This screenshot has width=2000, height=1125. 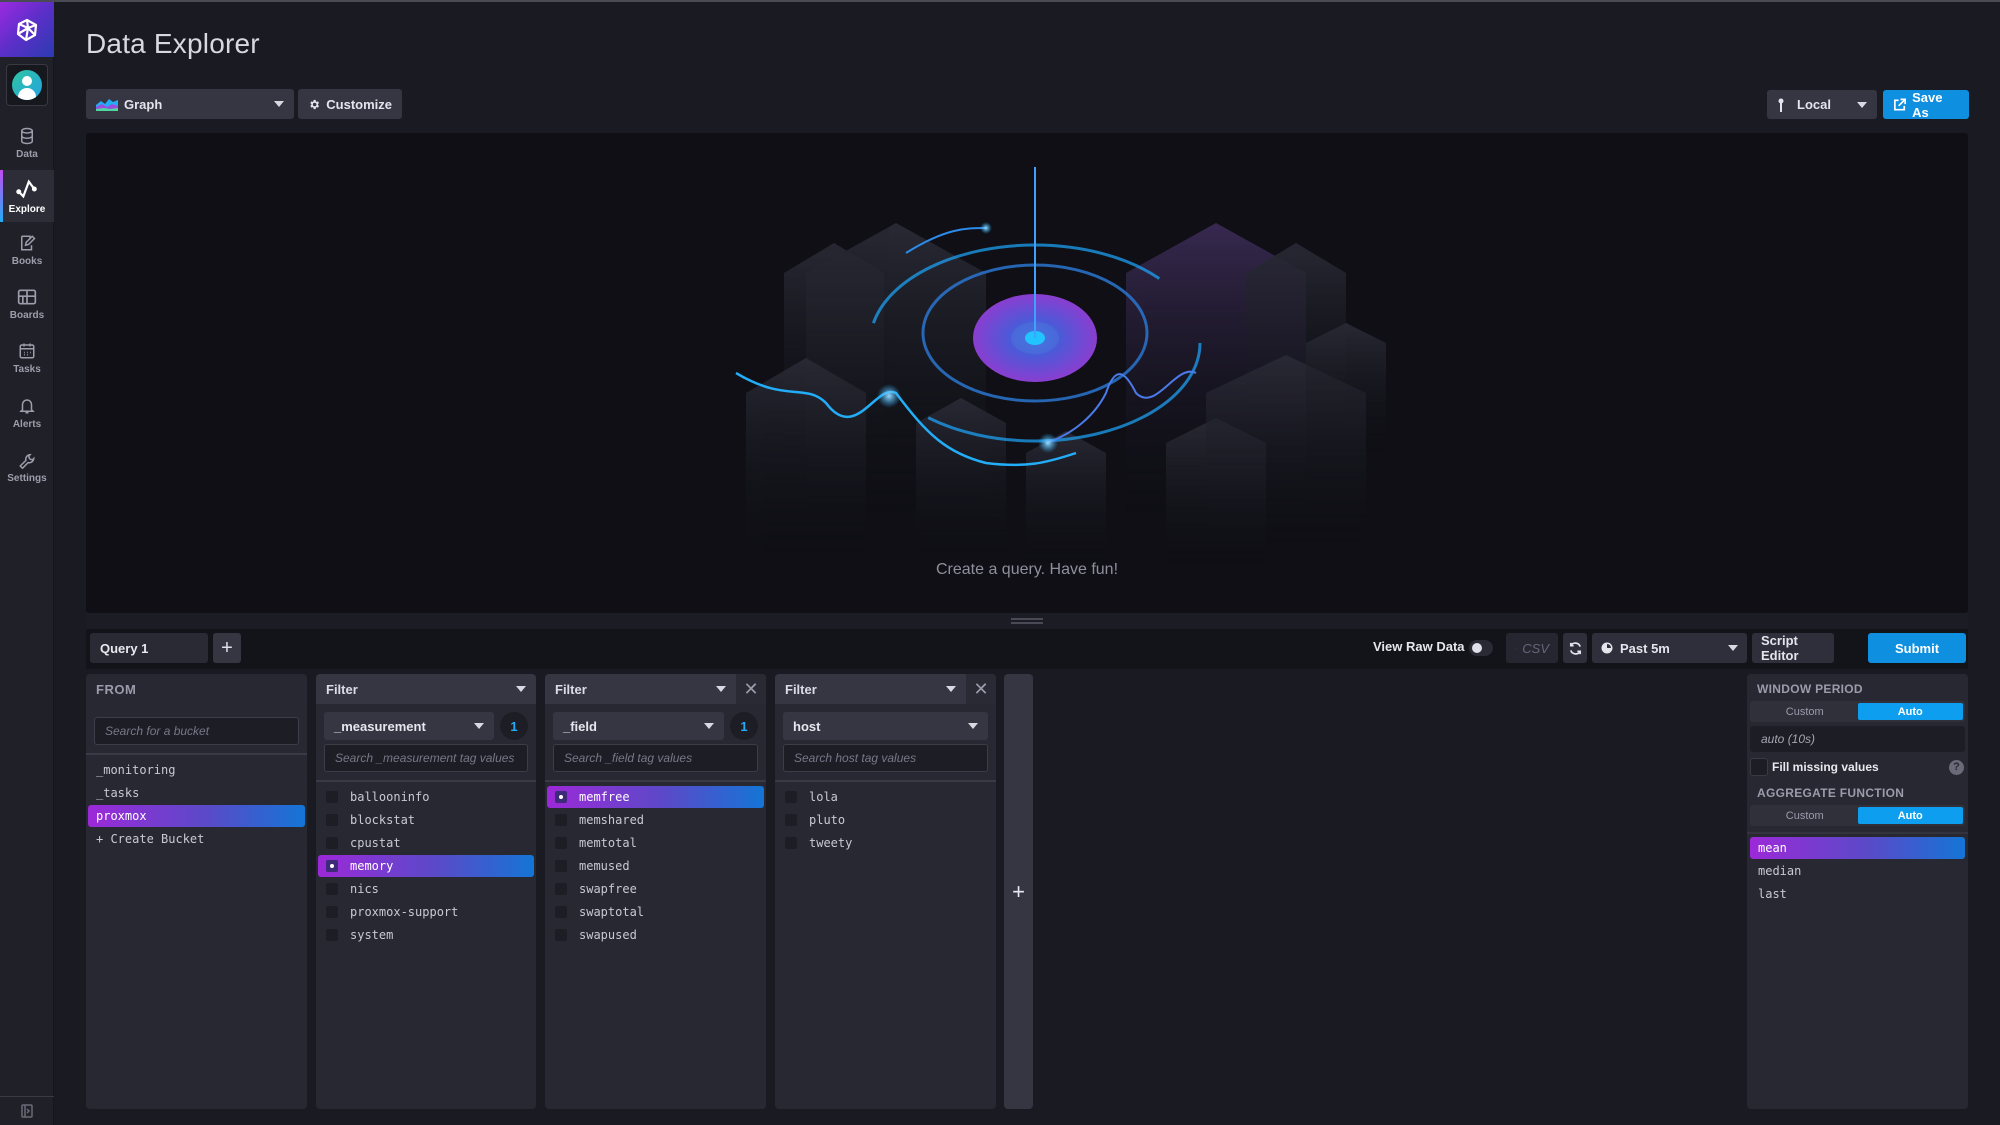 What do you see at coordinates (885, 758) in the screenshot?
I see `tag-value-search-input: Search host tag values` at bounding box center [885, 758].